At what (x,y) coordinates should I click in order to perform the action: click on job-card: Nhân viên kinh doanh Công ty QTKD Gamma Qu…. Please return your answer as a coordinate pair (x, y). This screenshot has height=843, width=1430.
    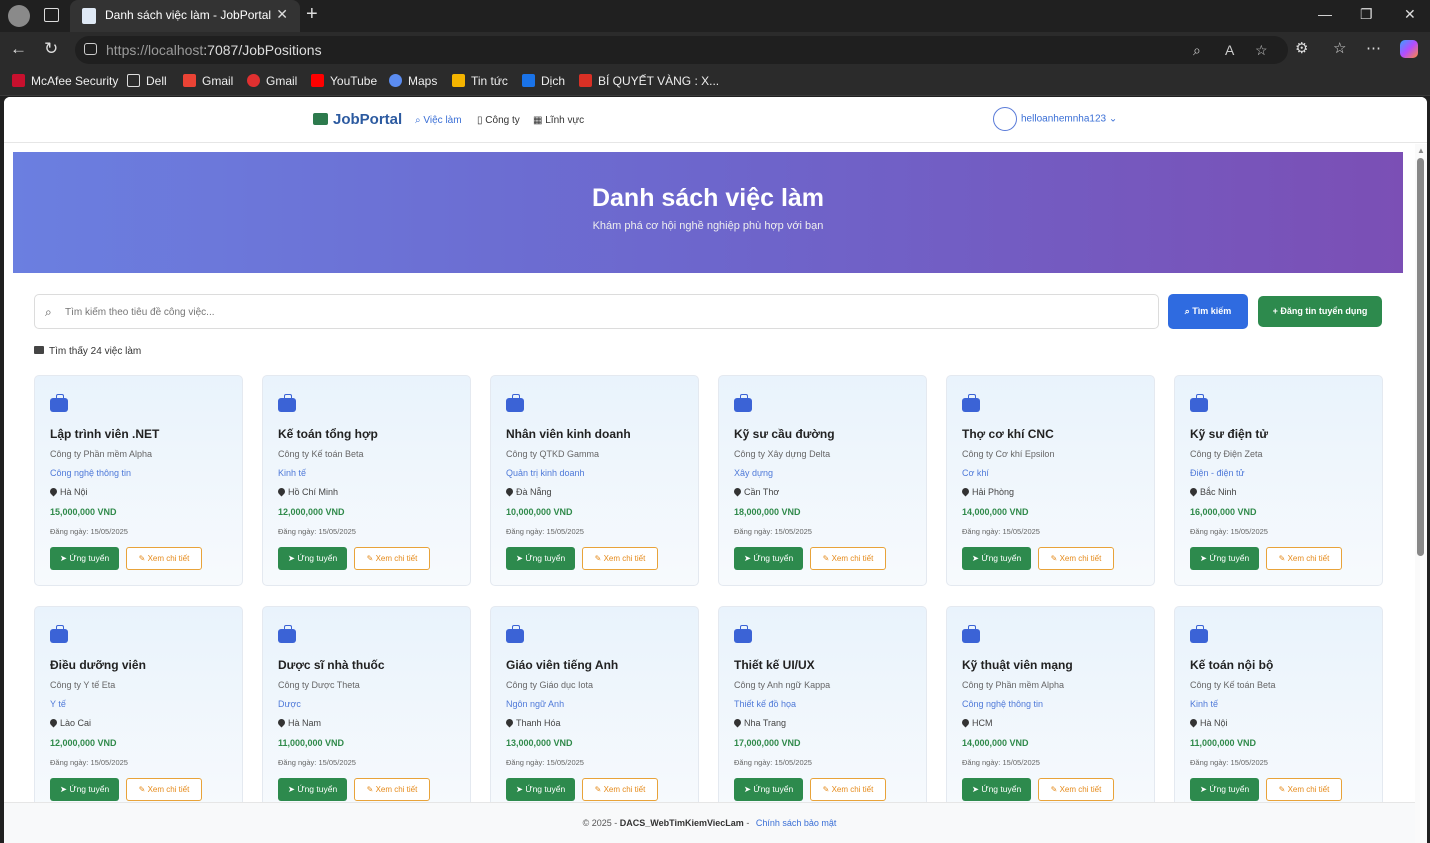
    Looking at the image, I should click on (594, 480).